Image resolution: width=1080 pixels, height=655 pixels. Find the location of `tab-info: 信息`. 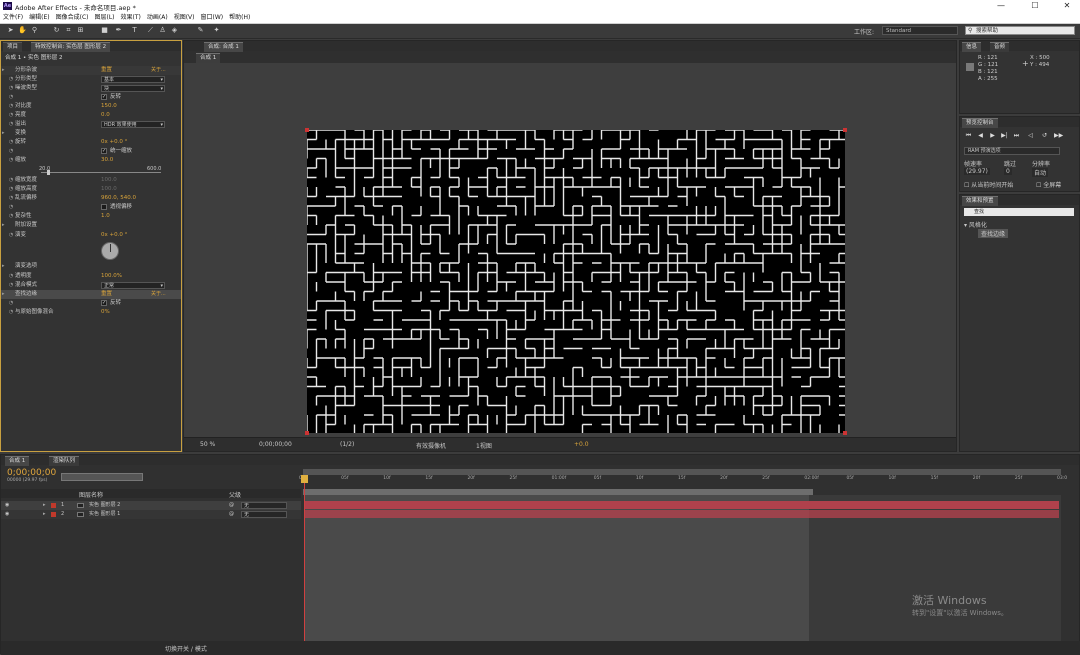

tab-info: 信息 is located at coordinates (972, 47).